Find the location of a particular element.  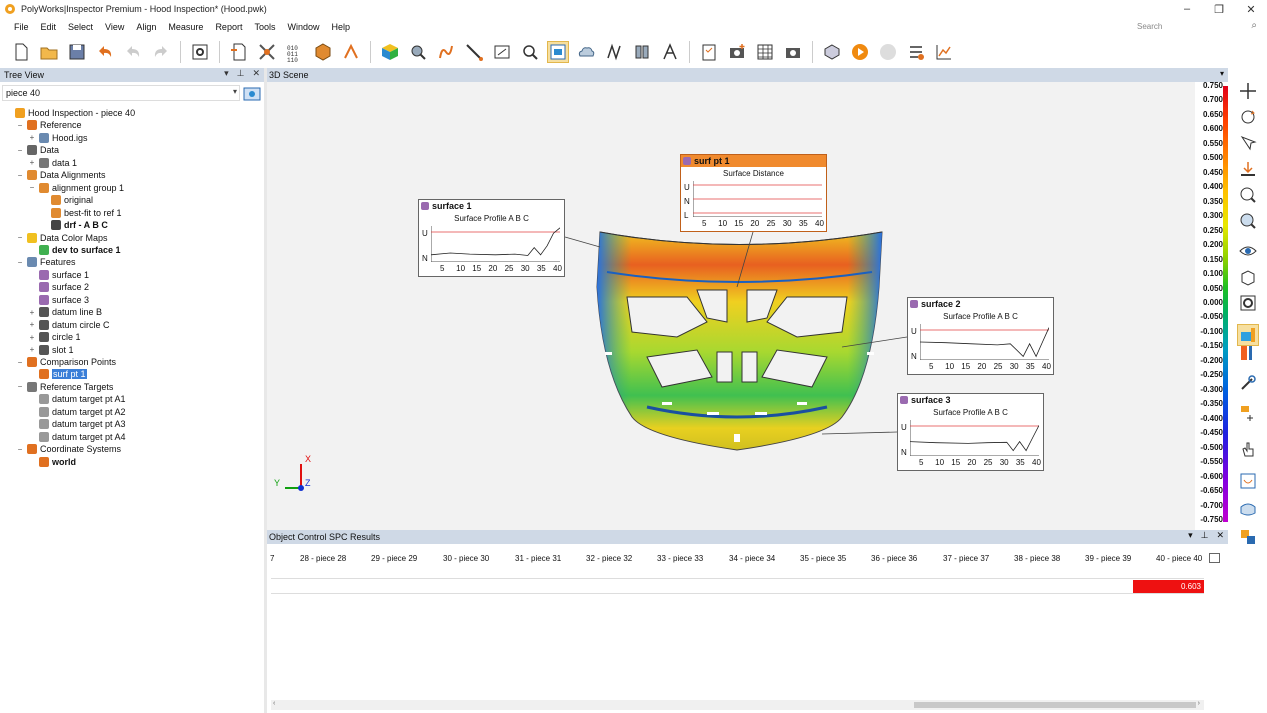

menu-select: Select is located at coordinates (80, 27).